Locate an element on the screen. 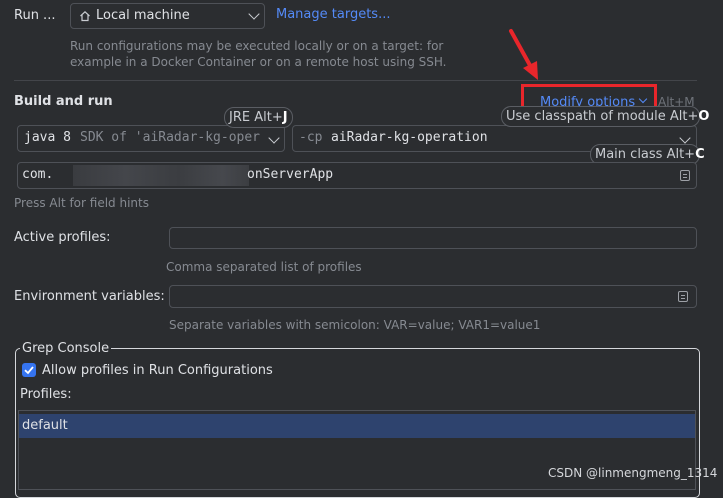 The image size is (723, 498). checkmark-icon is located at coordinates (29, 370).